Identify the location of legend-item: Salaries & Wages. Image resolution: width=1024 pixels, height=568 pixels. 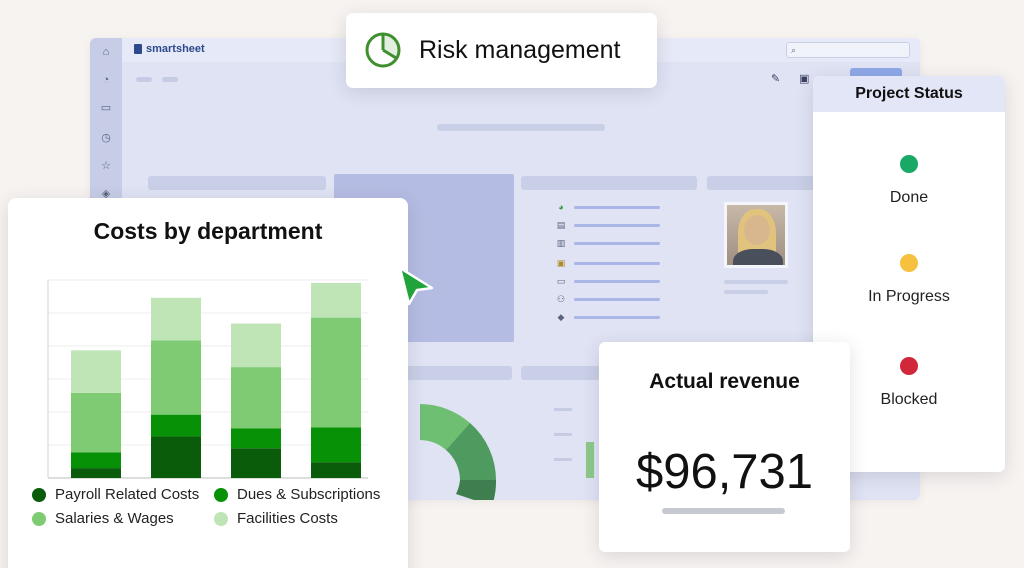
(123, 518).